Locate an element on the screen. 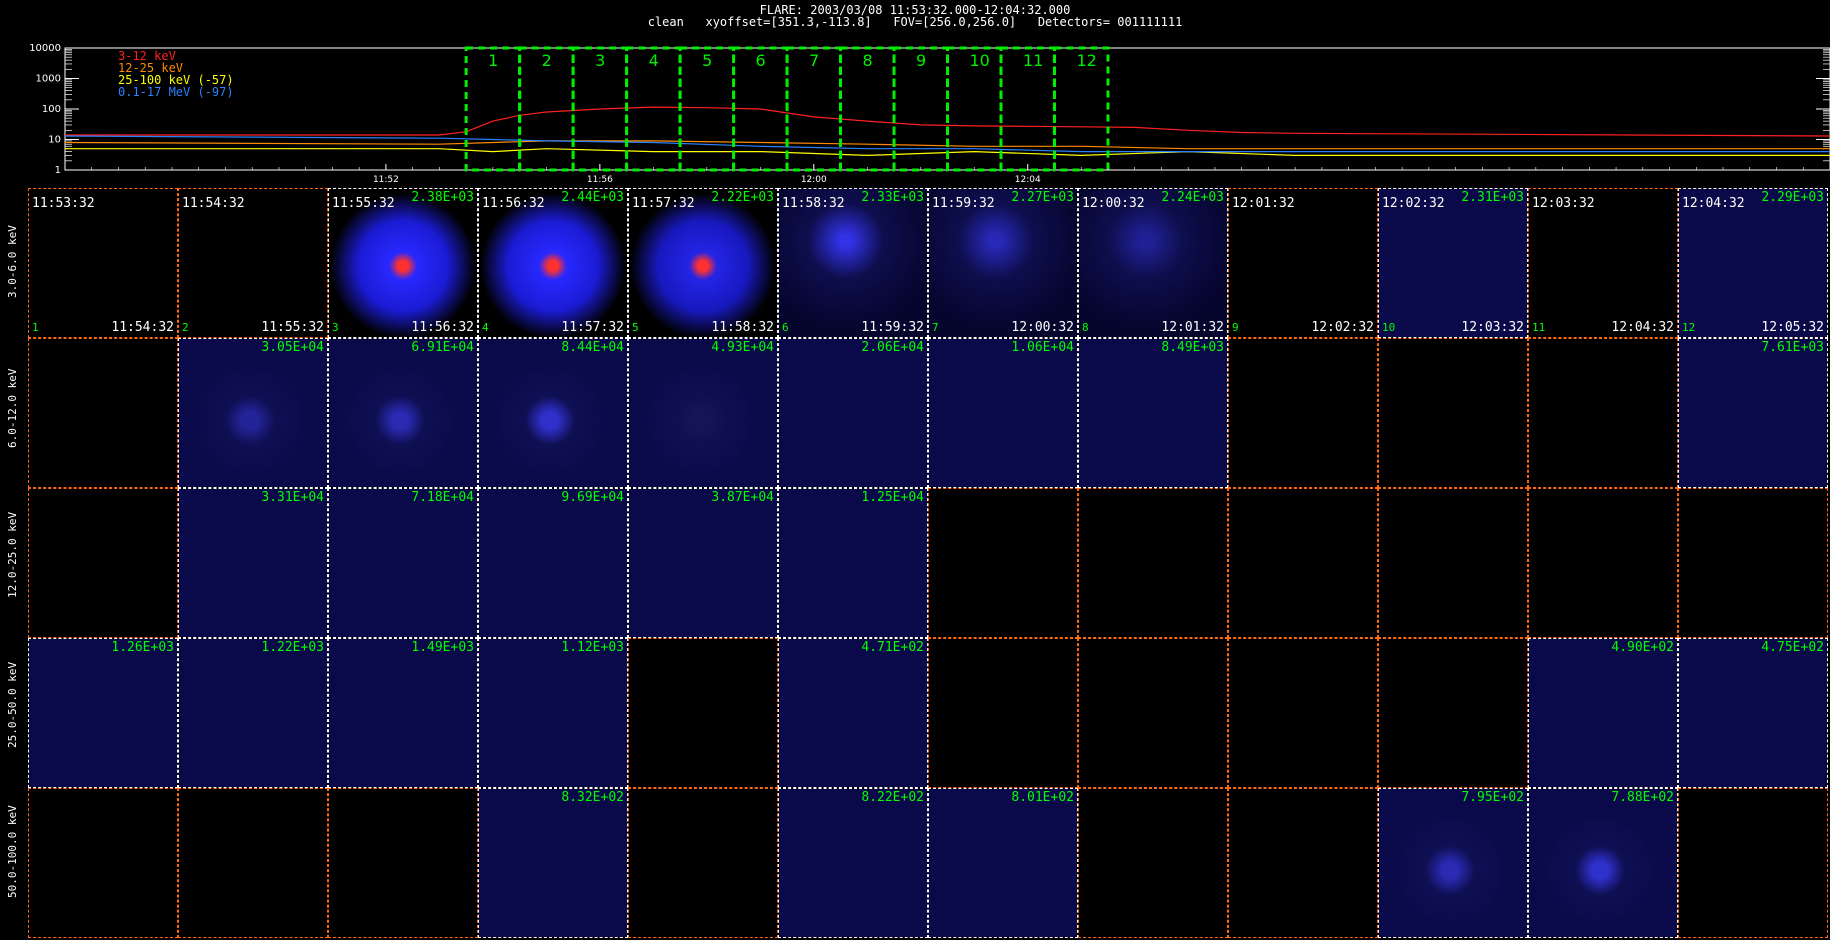  interval-label-4: 4 is located at coordinates (654, 60).